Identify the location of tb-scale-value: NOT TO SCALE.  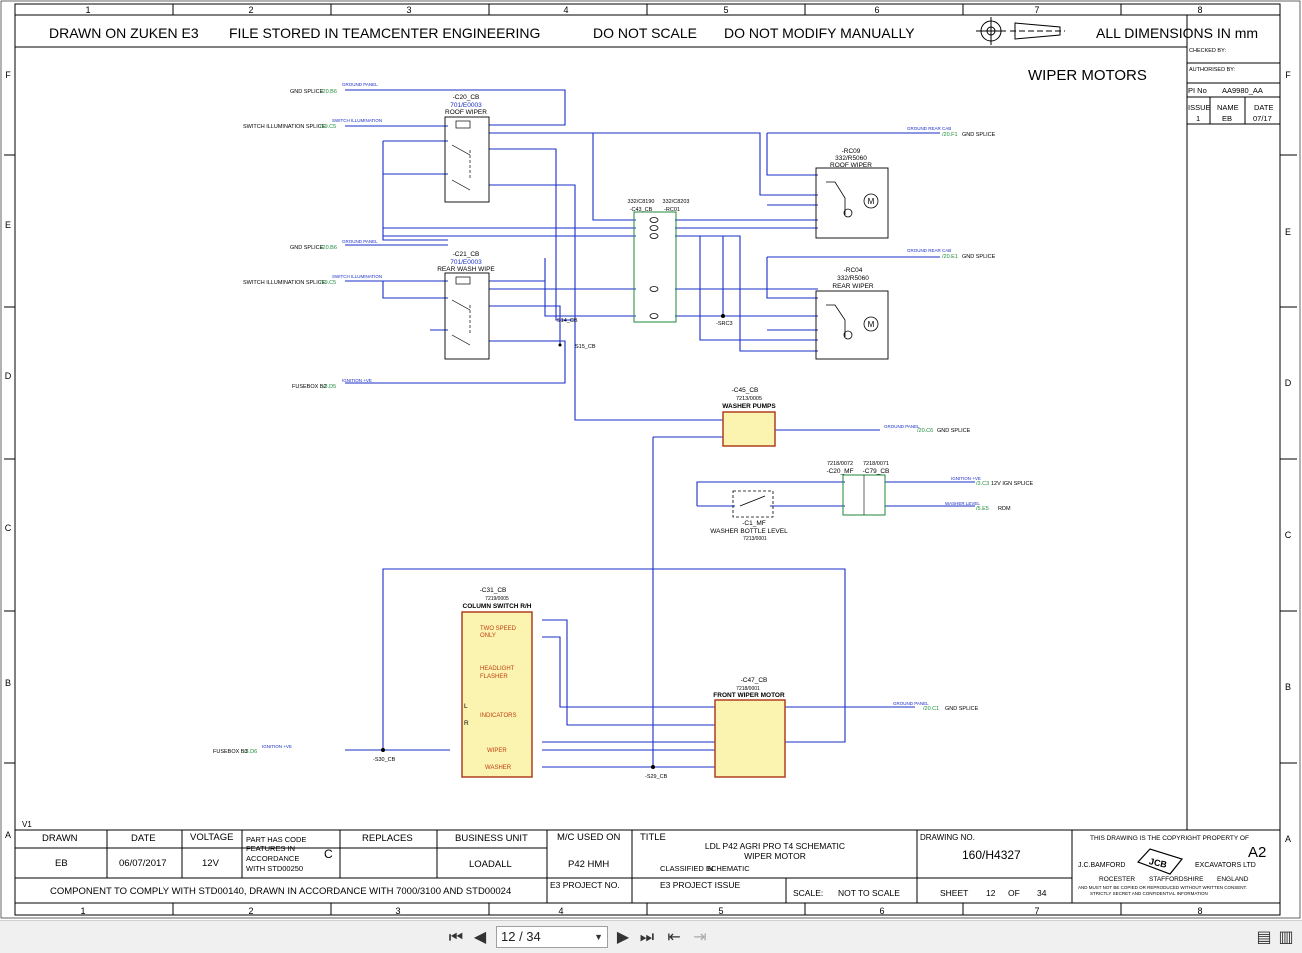
(869, 893).